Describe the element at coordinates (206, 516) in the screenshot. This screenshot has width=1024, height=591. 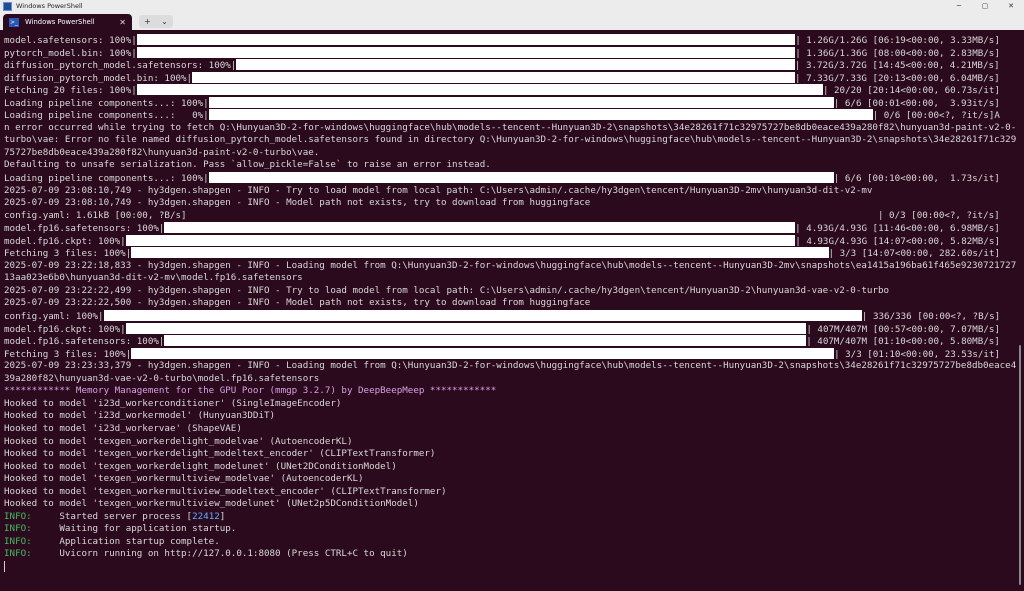
I see `process-id: 22412` at that location.